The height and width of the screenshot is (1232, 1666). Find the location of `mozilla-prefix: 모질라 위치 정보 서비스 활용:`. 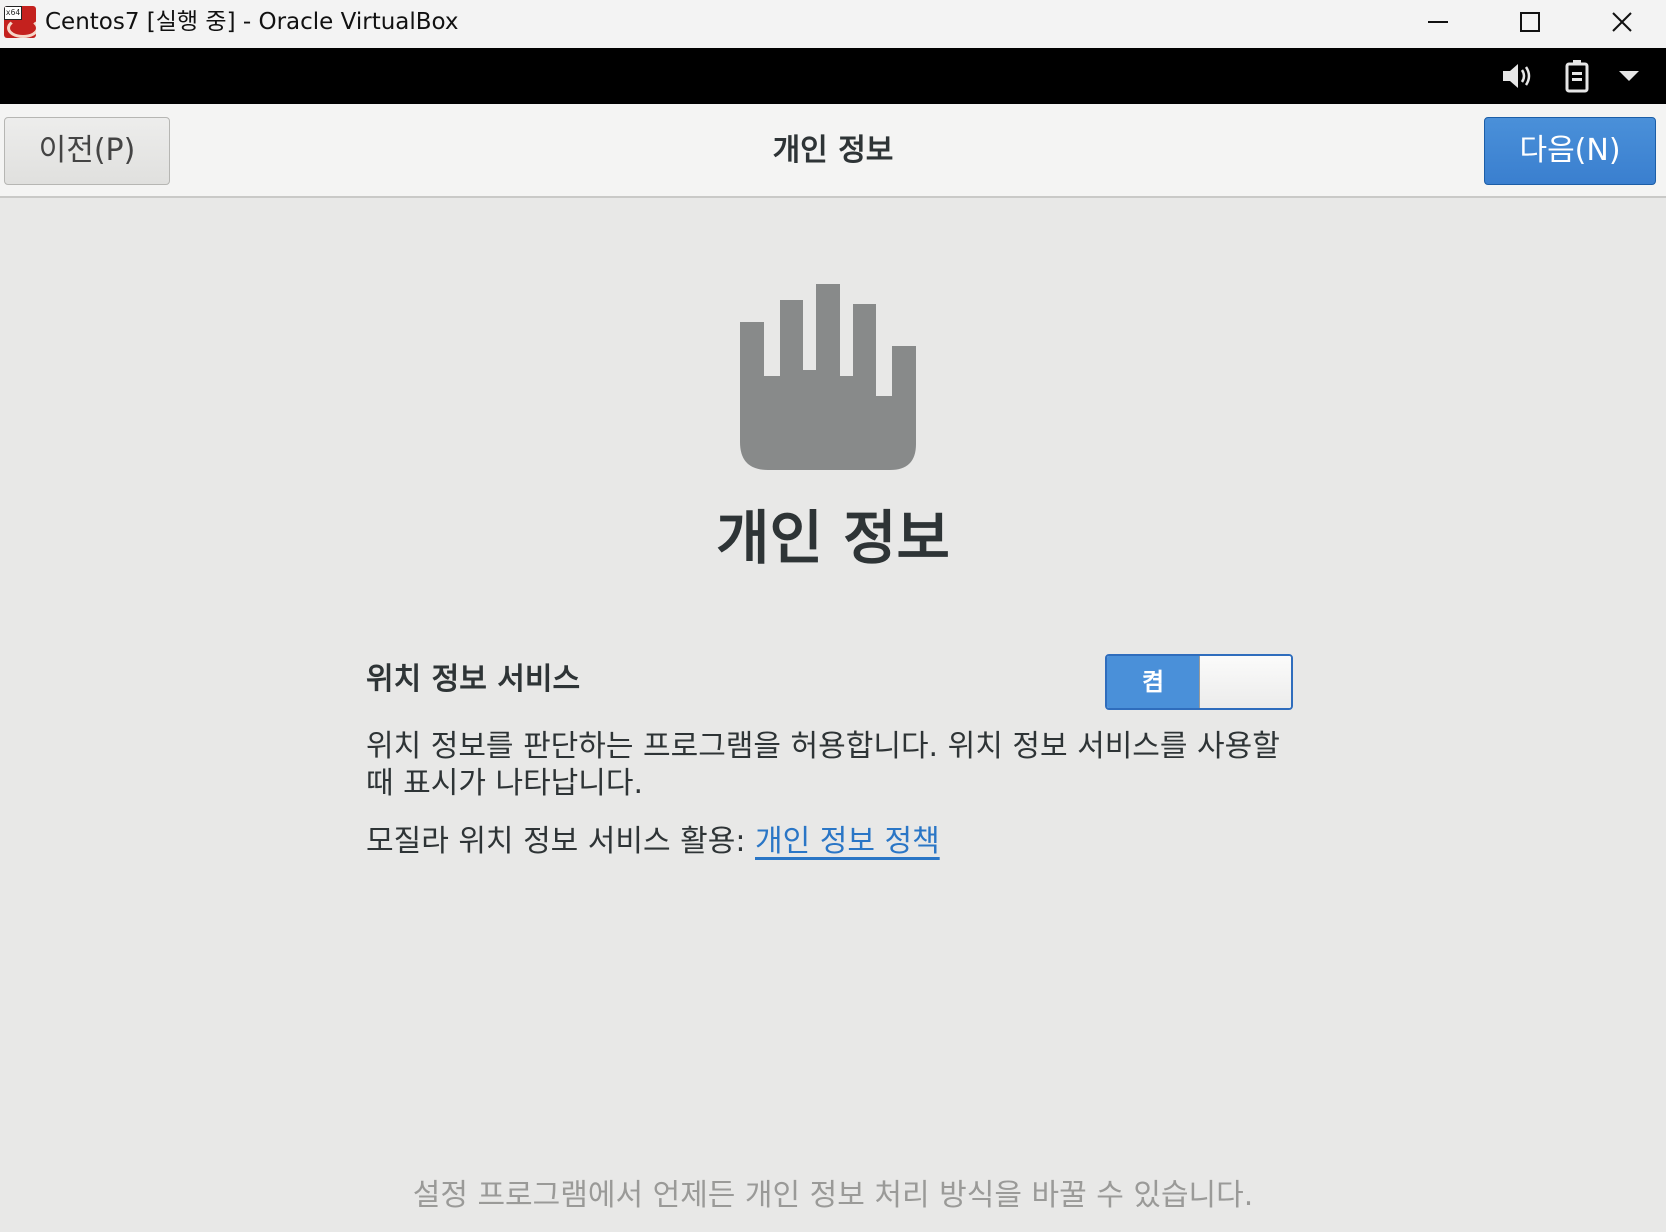

mozilla-prefix: 모질라 위치 정보 서비스 활용: is located at coordinates (556, 841).